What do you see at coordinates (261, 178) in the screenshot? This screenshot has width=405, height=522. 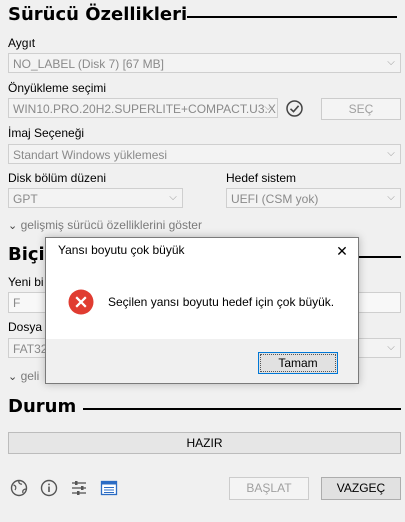 I see `target-system-label: Hedef sistem` at bounding box center [261, 178].